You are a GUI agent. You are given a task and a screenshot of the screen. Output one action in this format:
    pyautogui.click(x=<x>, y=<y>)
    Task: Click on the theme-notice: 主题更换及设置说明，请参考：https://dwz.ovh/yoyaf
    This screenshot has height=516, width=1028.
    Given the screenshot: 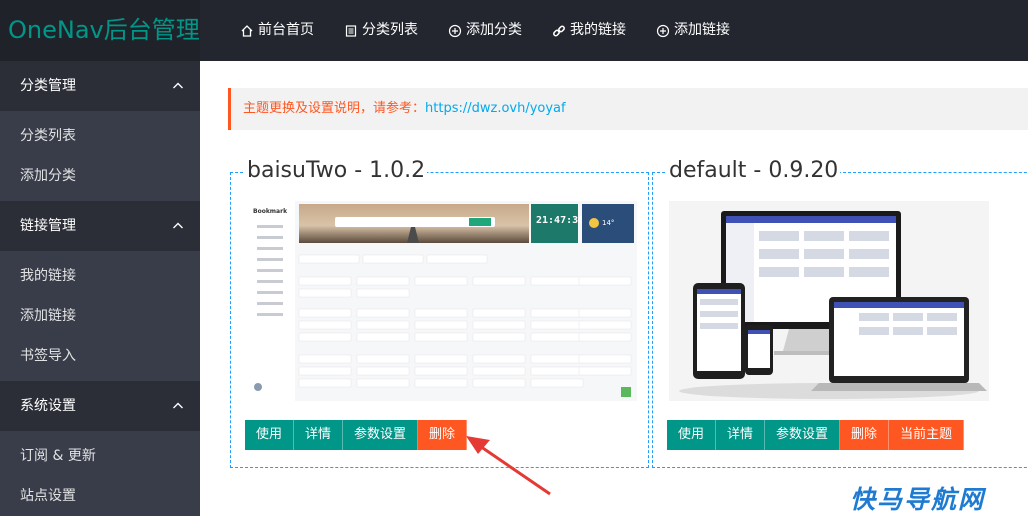 What is the action you would take?
    pyautogui.click(x=628, y=109)
    